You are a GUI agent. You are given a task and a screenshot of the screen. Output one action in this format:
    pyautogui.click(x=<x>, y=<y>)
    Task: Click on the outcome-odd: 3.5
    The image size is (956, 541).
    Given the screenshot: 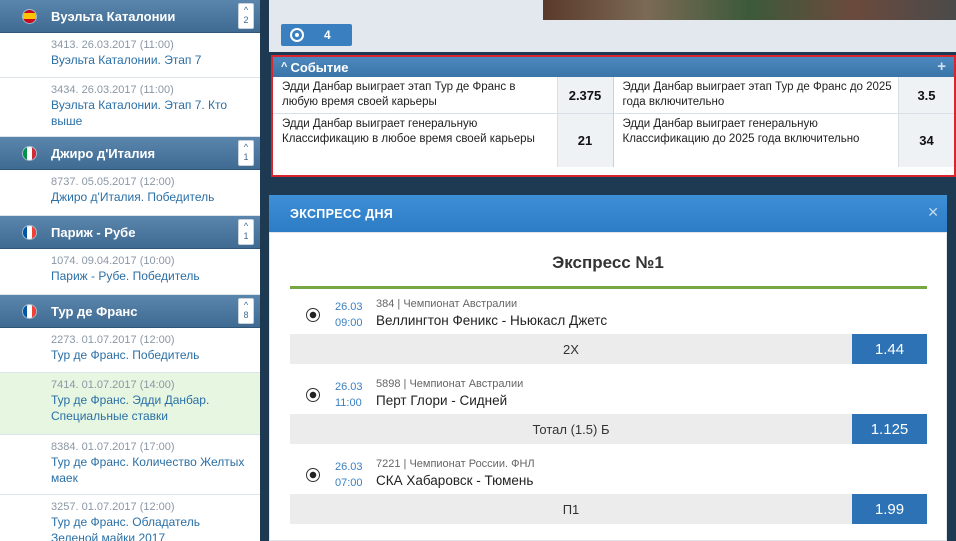 What is the action you would take?
    pyautogui.click(x=926, y=95)
    